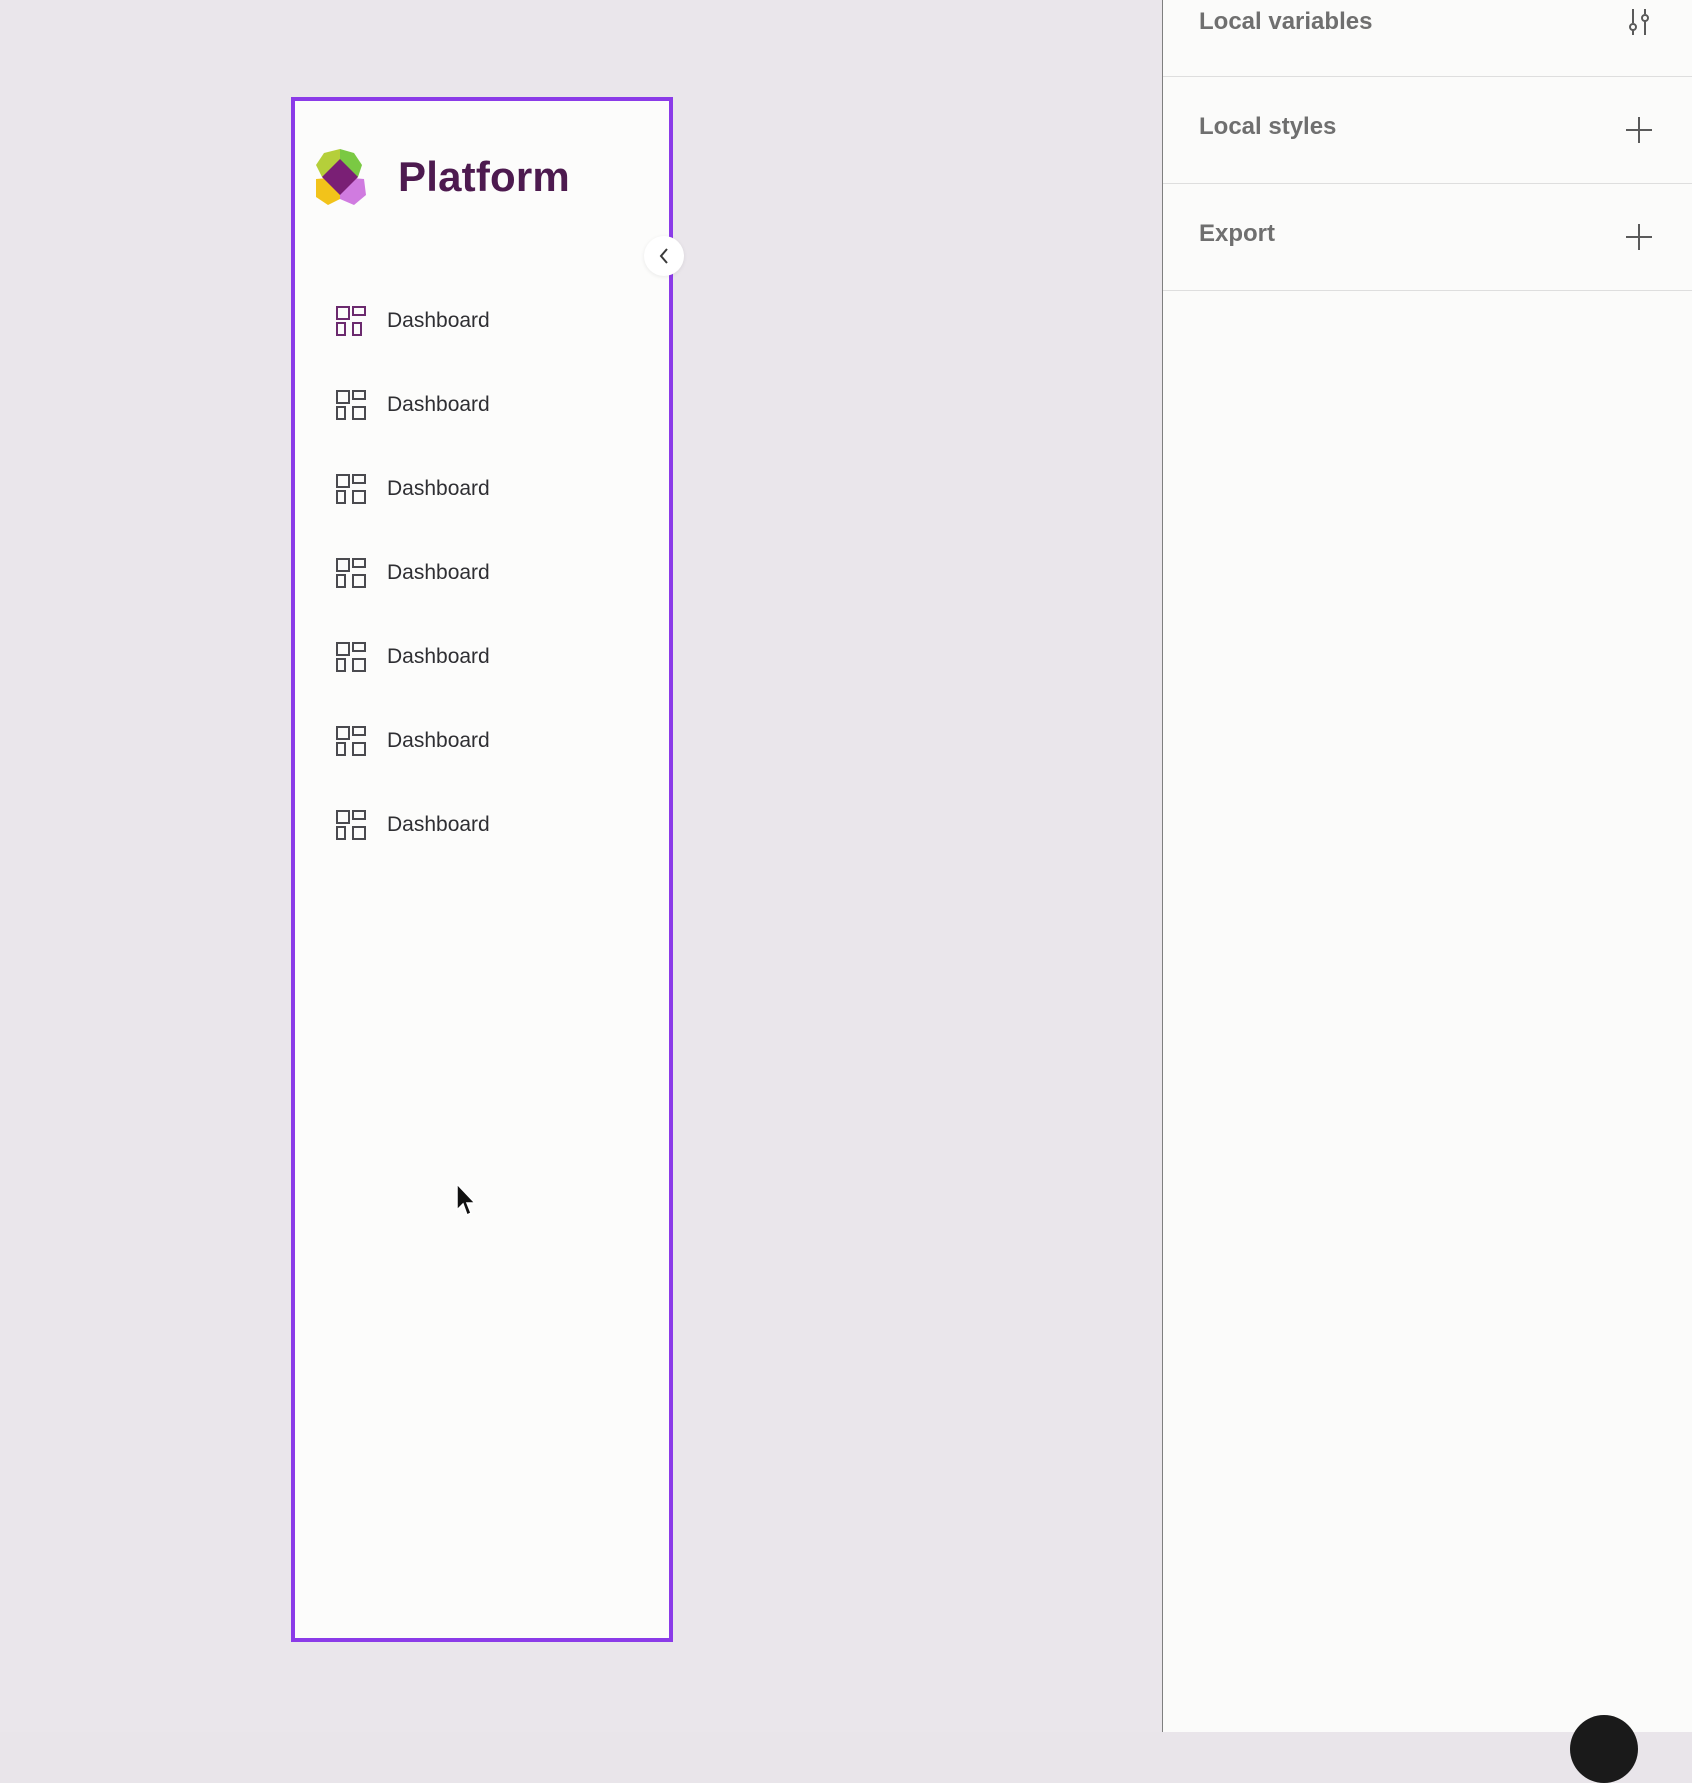  I want to click on local-styles-section: Local styles, so click(1427, 130).